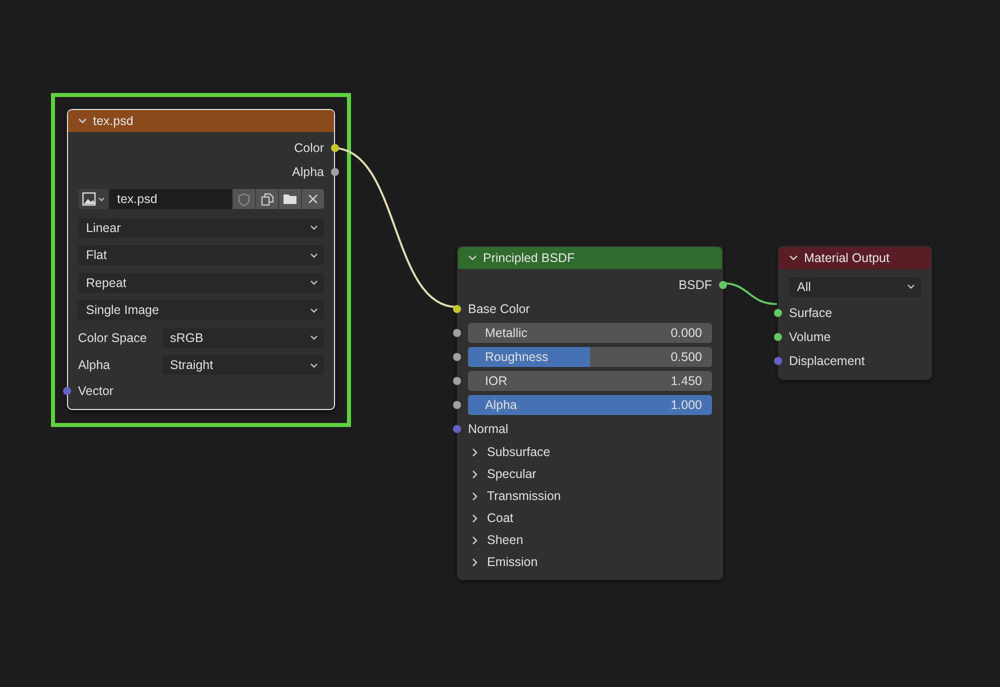  I want to click on dropdown: All, so click(855, 286).